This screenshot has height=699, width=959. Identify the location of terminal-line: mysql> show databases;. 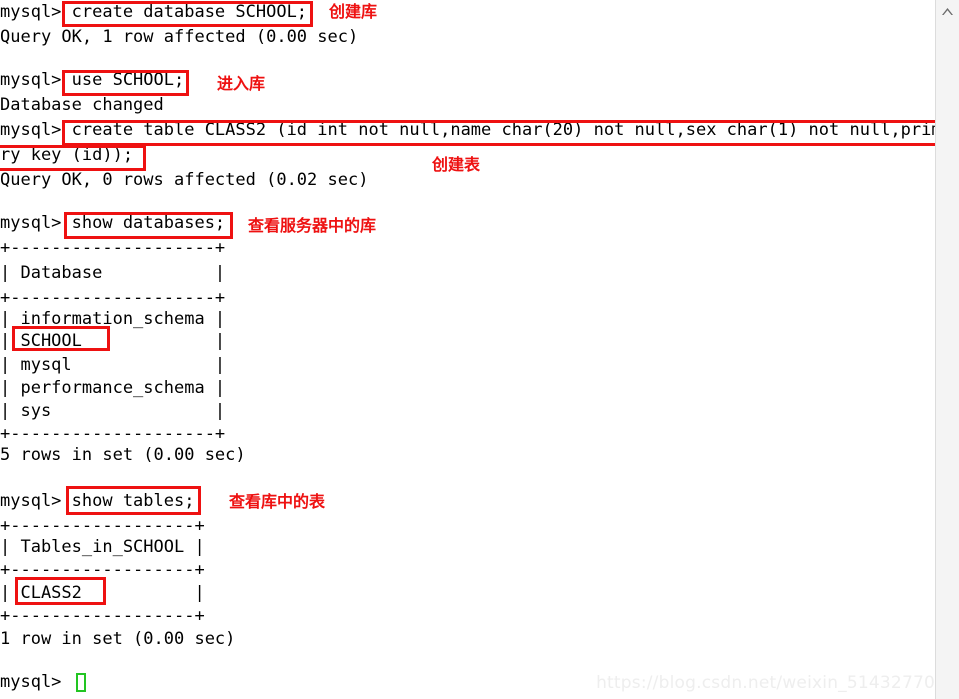
(113, 223).